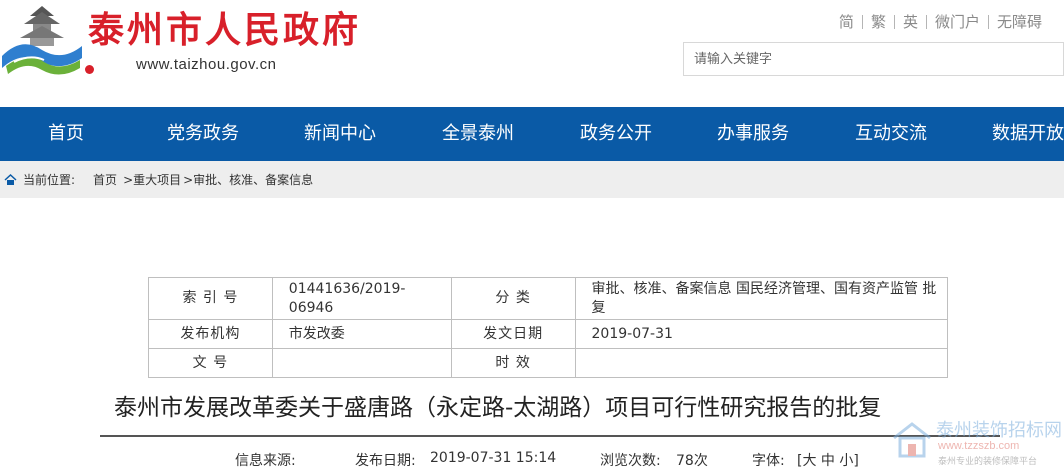 This screenshot has height=474, width=1064. Describe the element at coordinates (361, 298) in the screenshot. I see `index-value: 01441636/2019-06946` at that location.